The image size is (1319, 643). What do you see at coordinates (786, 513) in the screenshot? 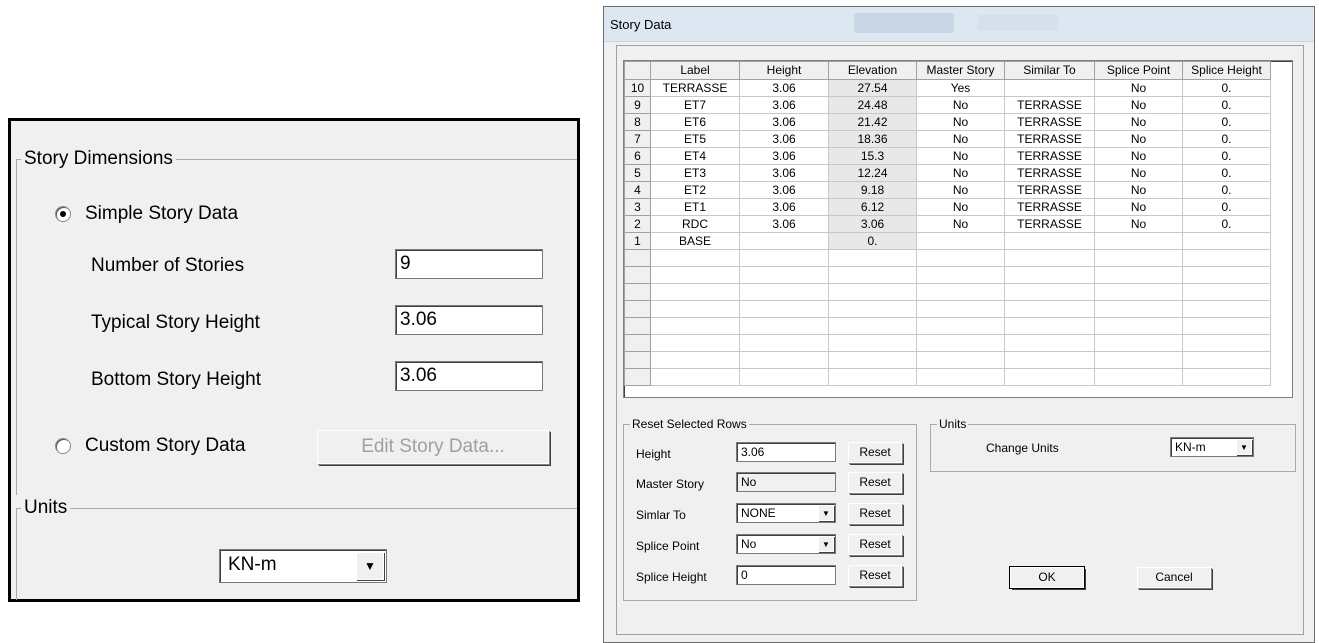
I see `reset-similar-to-select: NONE ▼` at bounding box center [786, 513].